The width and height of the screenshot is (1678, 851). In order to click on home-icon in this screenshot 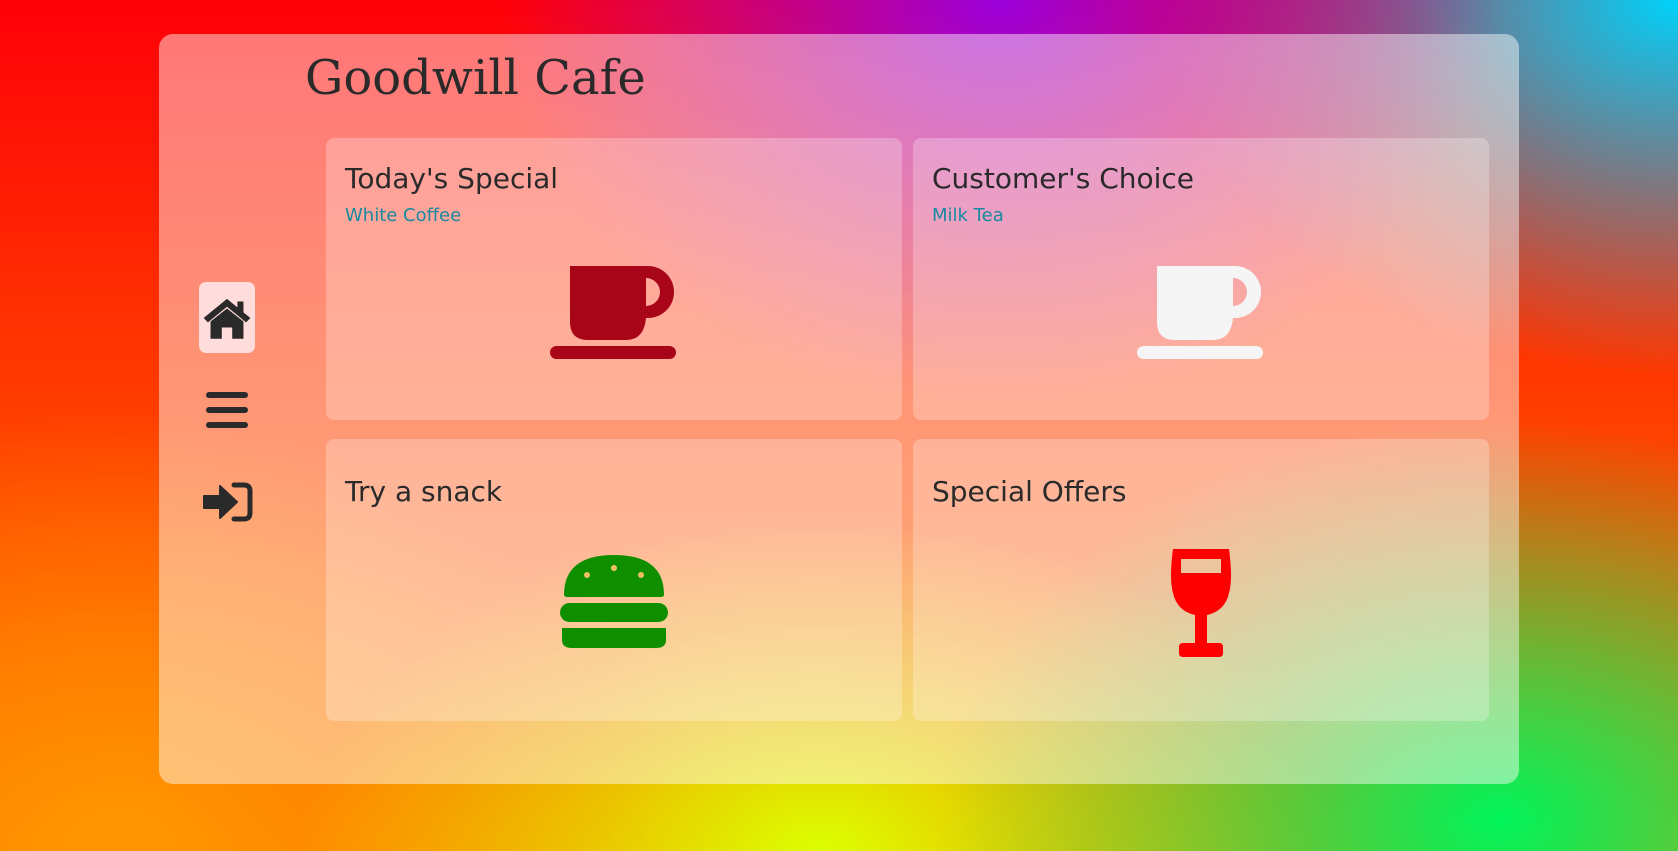, I will do `click(227, 318)`.